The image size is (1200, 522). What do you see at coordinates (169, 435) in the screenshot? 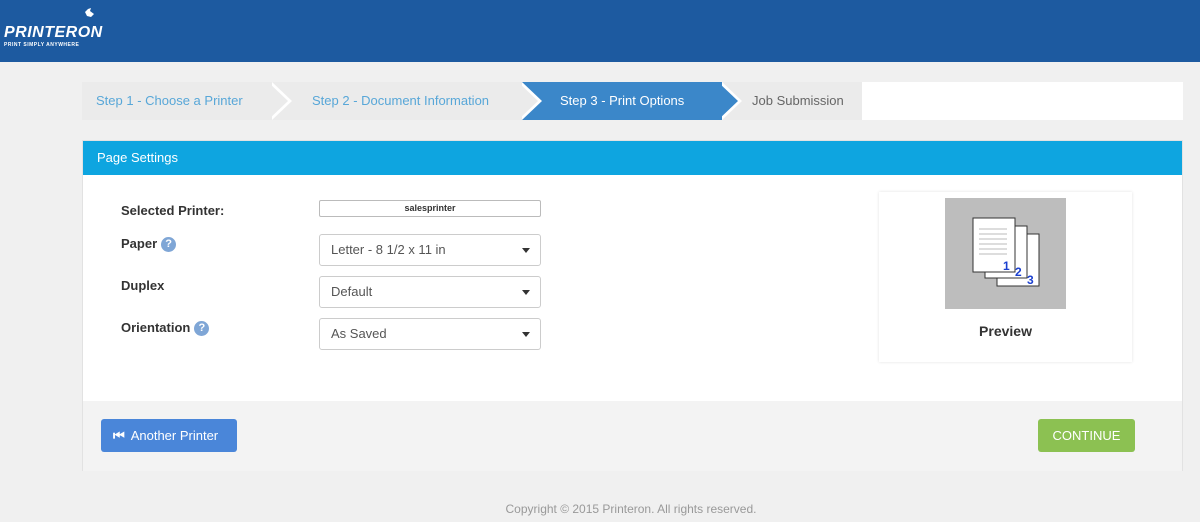
I see `another-printer-button: ⏮ Another Printer` at bounding box center [169, 435].